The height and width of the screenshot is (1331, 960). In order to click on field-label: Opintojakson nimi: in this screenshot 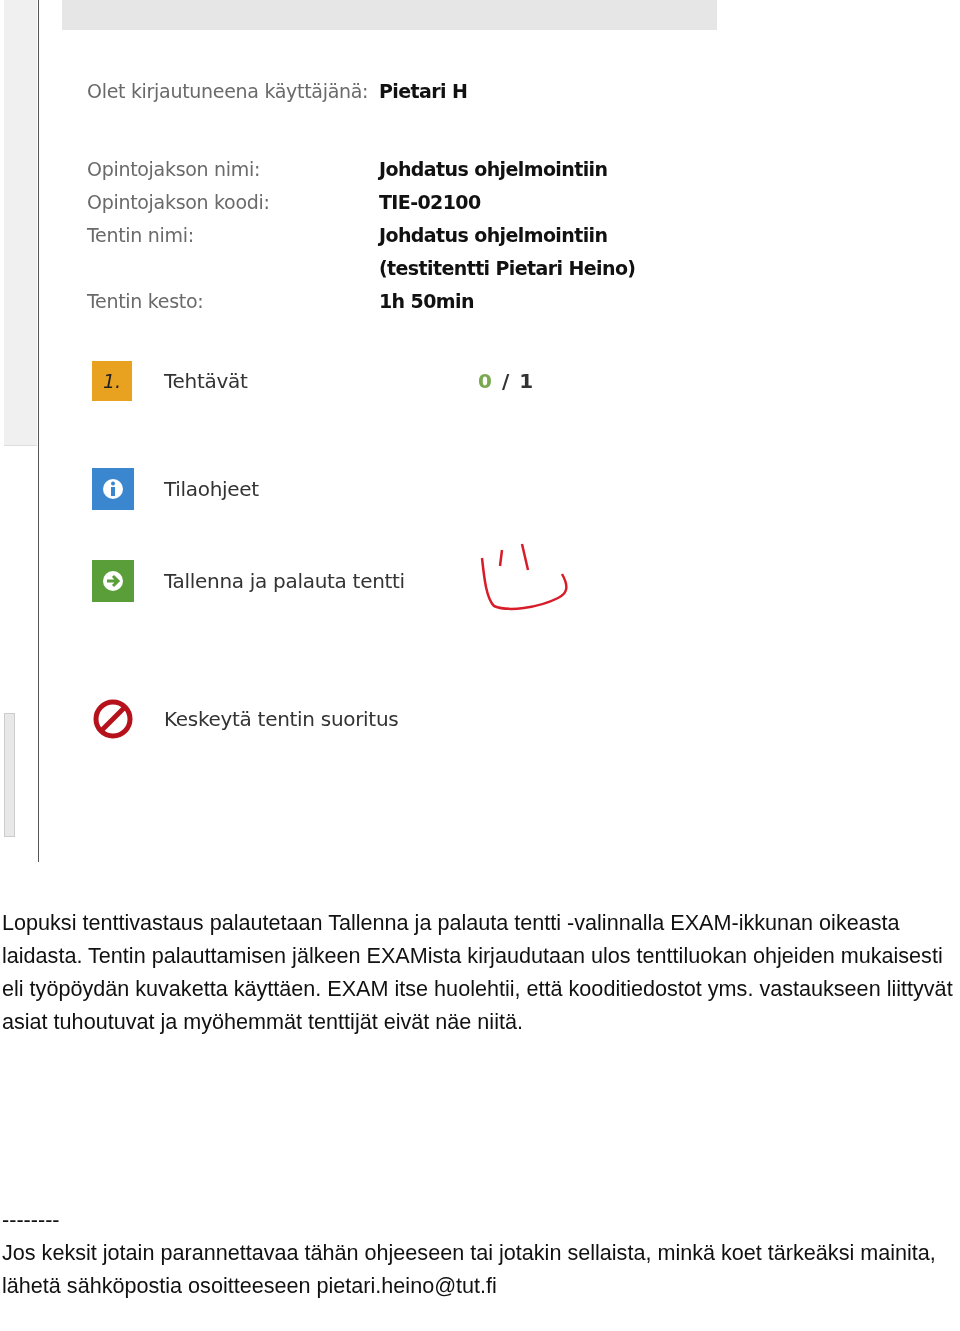, I will do `click(174, 169)`.